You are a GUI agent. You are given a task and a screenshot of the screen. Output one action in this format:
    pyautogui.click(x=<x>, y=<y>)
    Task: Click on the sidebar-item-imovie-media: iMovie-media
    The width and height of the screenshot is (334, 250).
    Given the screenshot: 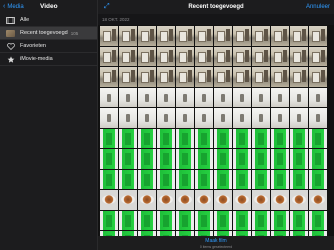 What is the action you would take?
    pyautogui.click(x=48, y=59)
    